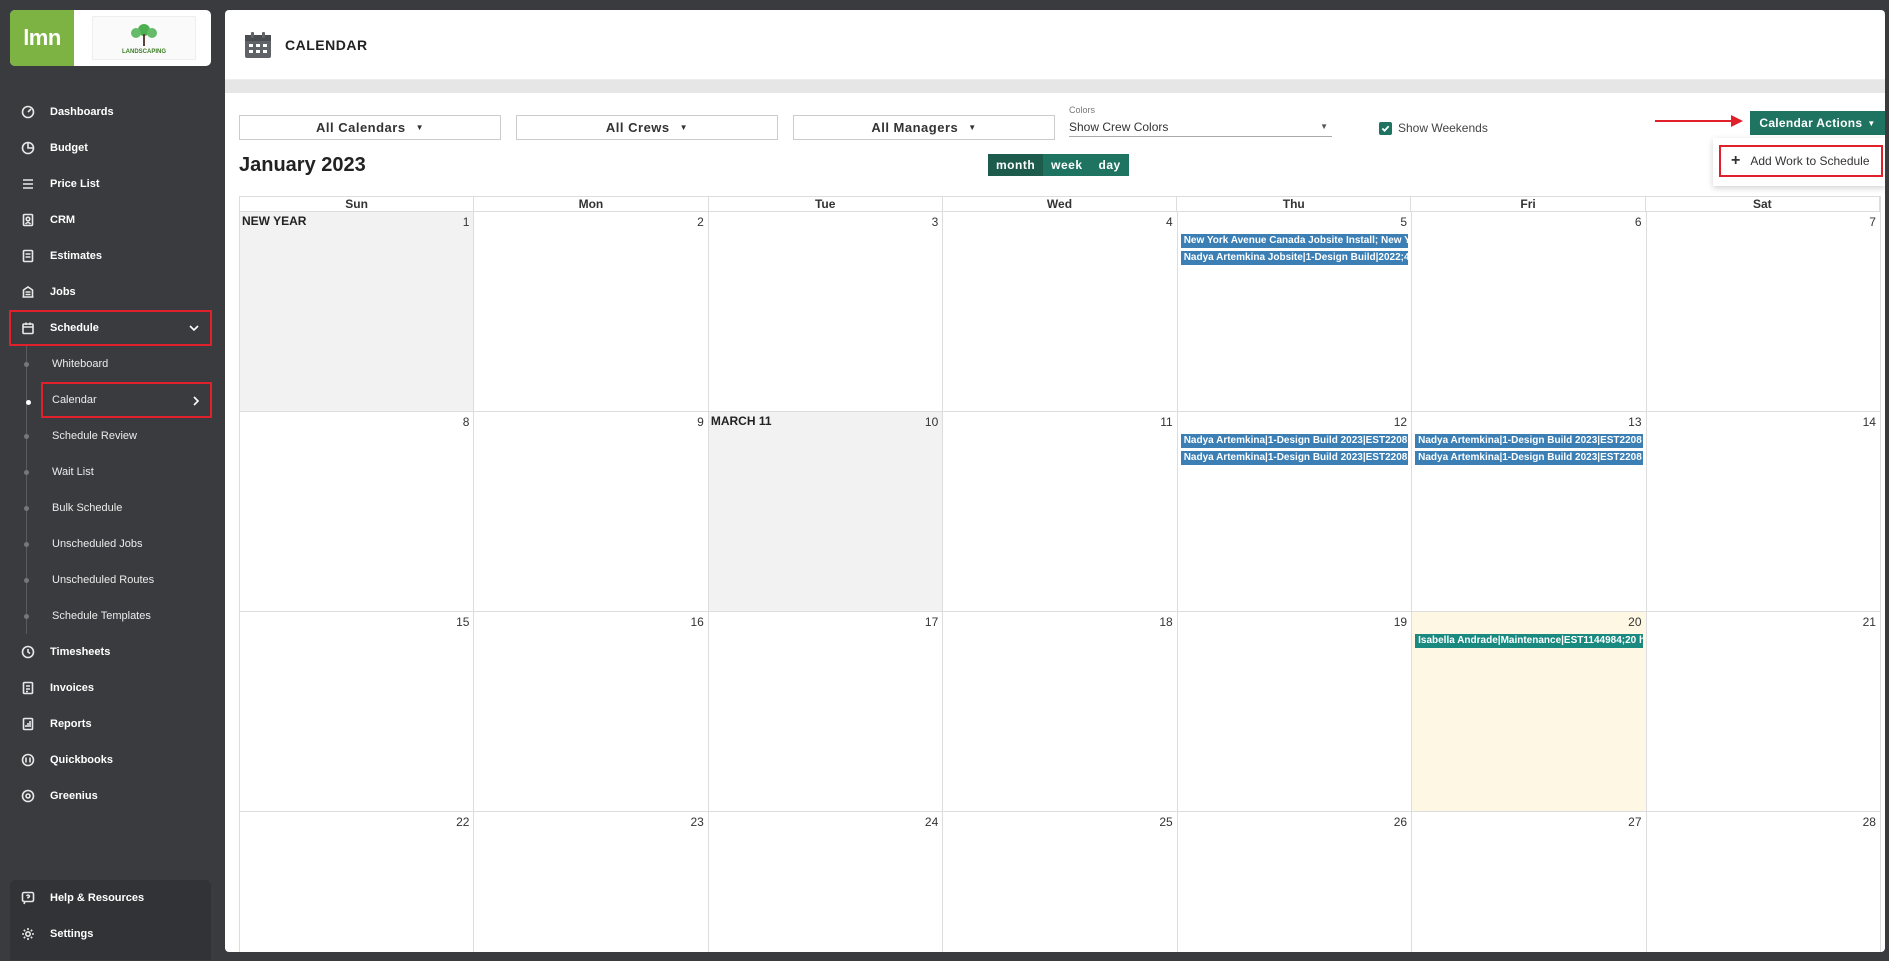  Describe the element at coordinates (1634, 822) in the screenshot. I see `day-number: 27` at that location.